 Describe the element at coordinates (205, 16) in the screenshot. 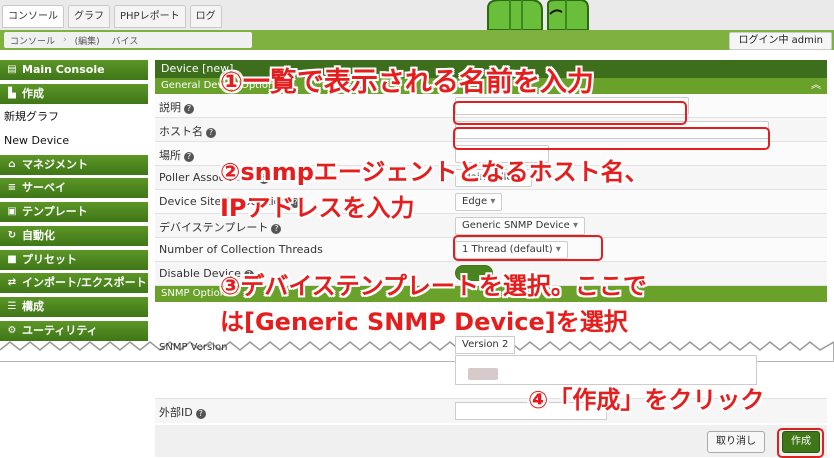

I see `tab-log: ログ` at that location.